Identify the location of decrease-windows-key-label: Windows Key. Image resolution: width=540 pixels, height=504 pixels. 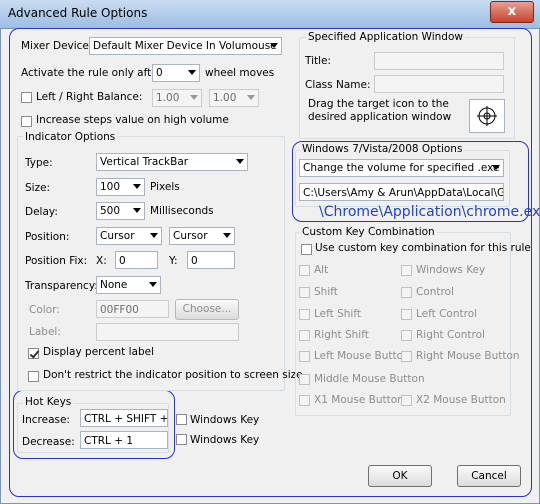
(225, 440).